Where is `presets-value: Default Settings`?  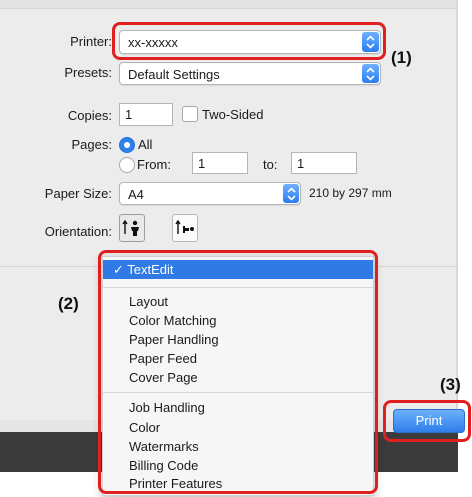
presets-value: Default Settings is located at coordinates (174, 74).